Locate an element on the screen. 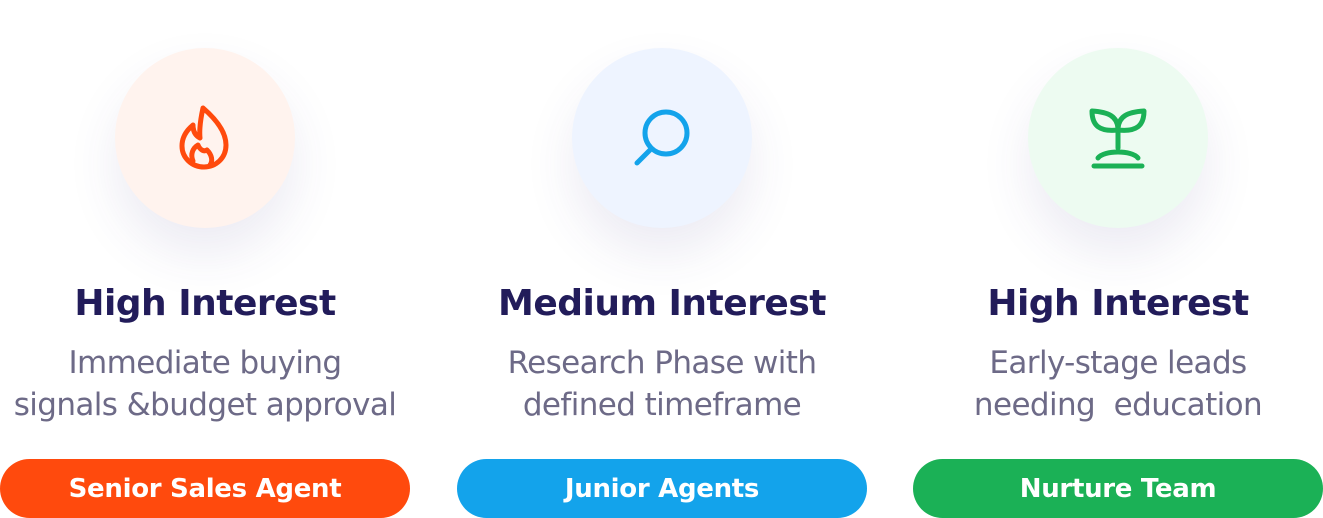 The height and width of the screenshot is (518, 1323). junior-agents-button: Junior Agents is located at coordinates (662, 488).